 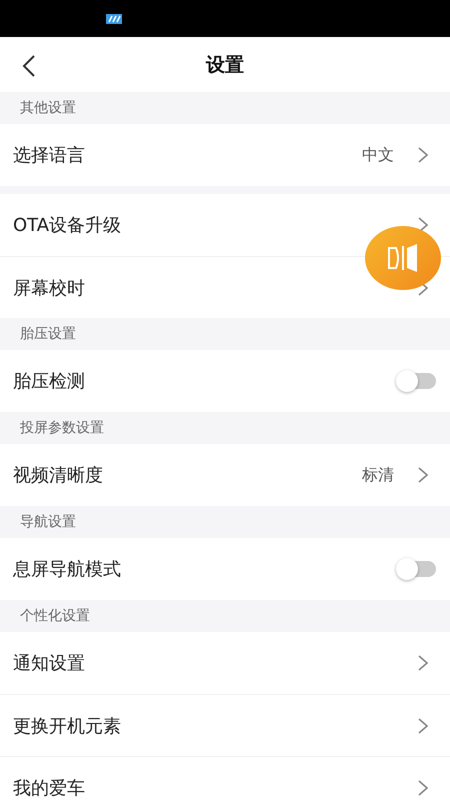 What do you see at coordinates (225, 65) in the screenshot?
I see `page-title: 设置` at bounding box center [225, 65].